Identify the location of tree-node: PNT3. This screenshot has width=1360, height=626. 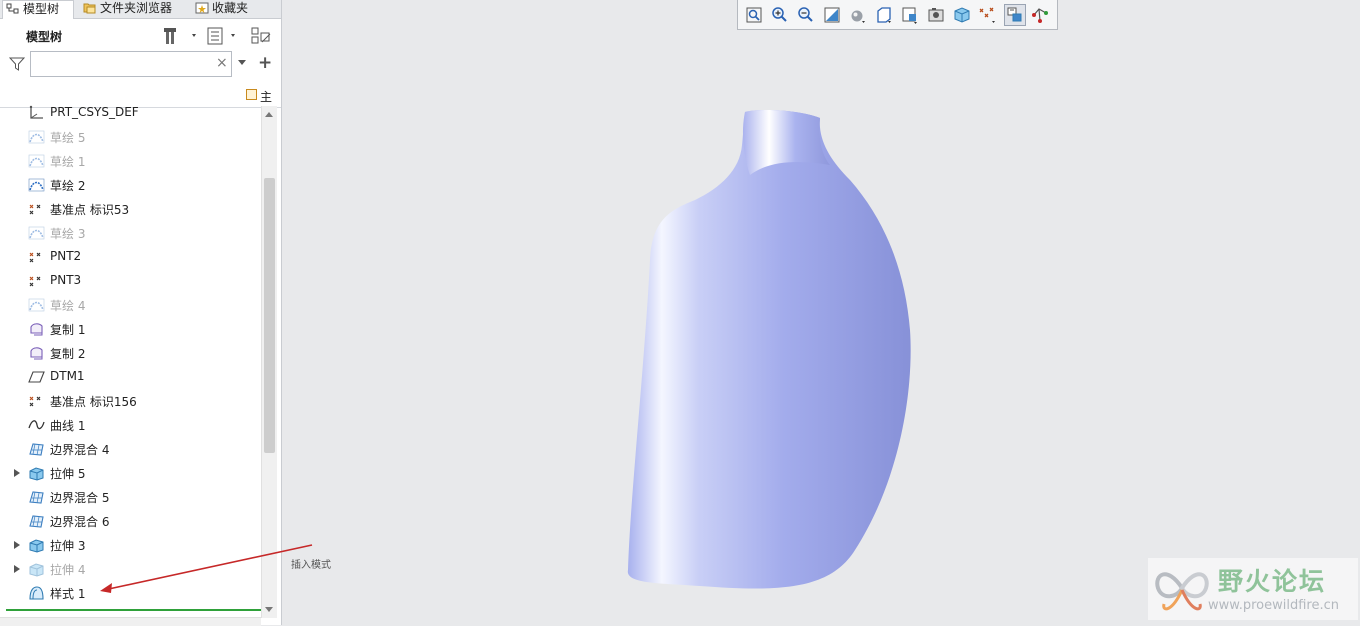
(120, 281).